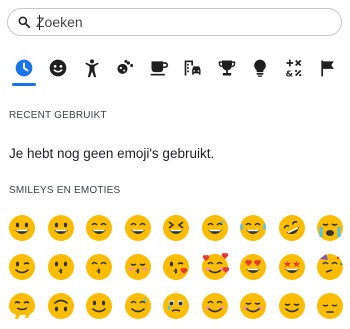 This screenshot has height=329, width=350. Describe the element at coordinates (24, 22) in the screenshot. I see `search-icon` at that location.